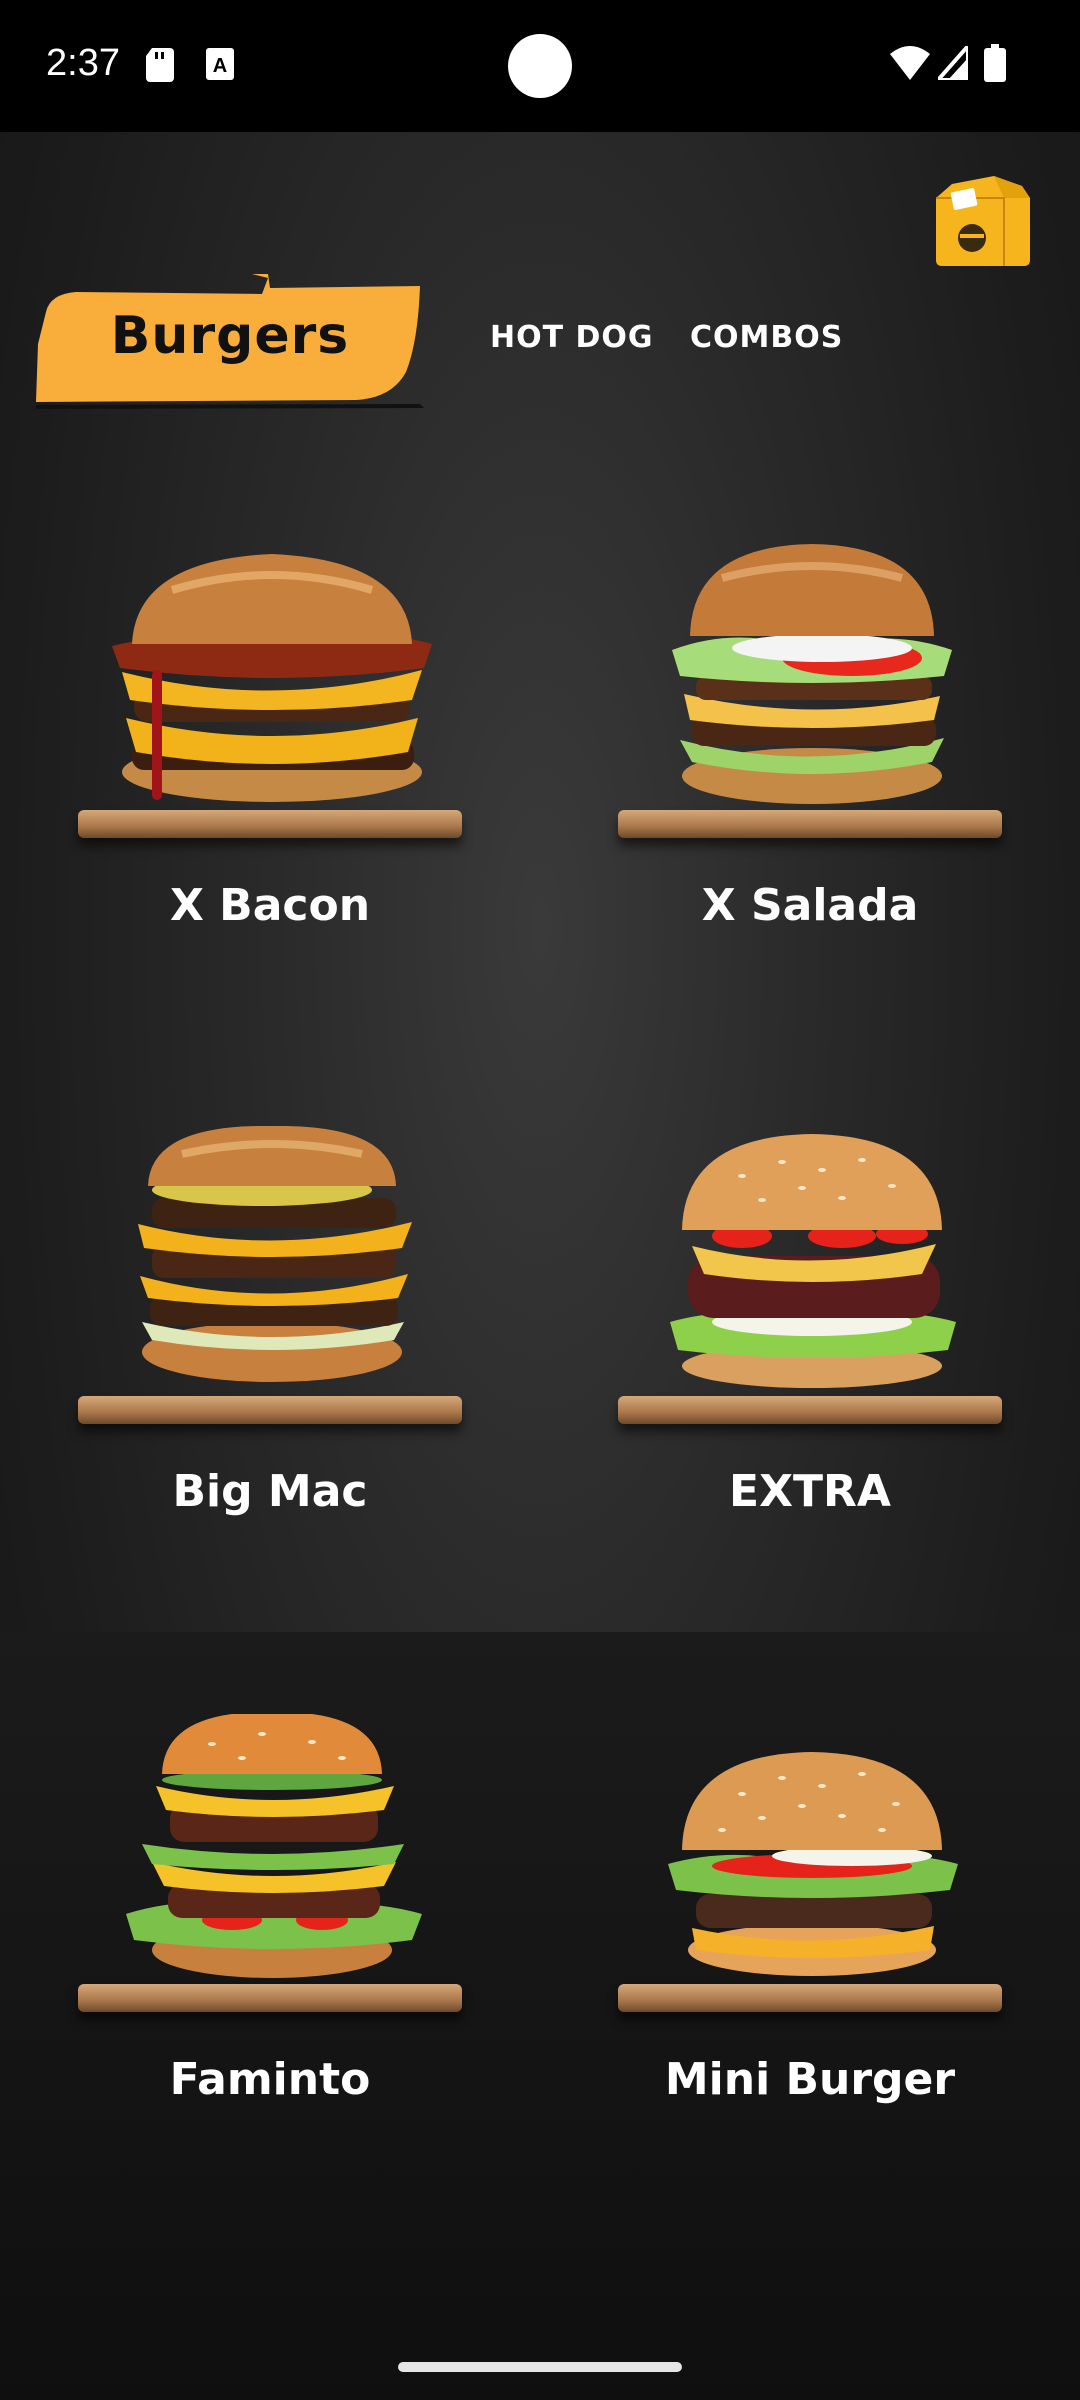 This screenshot has width=1080, height=2400. Describe the element at coordinates (813, 1261) in the screenshot. I see `extra-image` at that location.